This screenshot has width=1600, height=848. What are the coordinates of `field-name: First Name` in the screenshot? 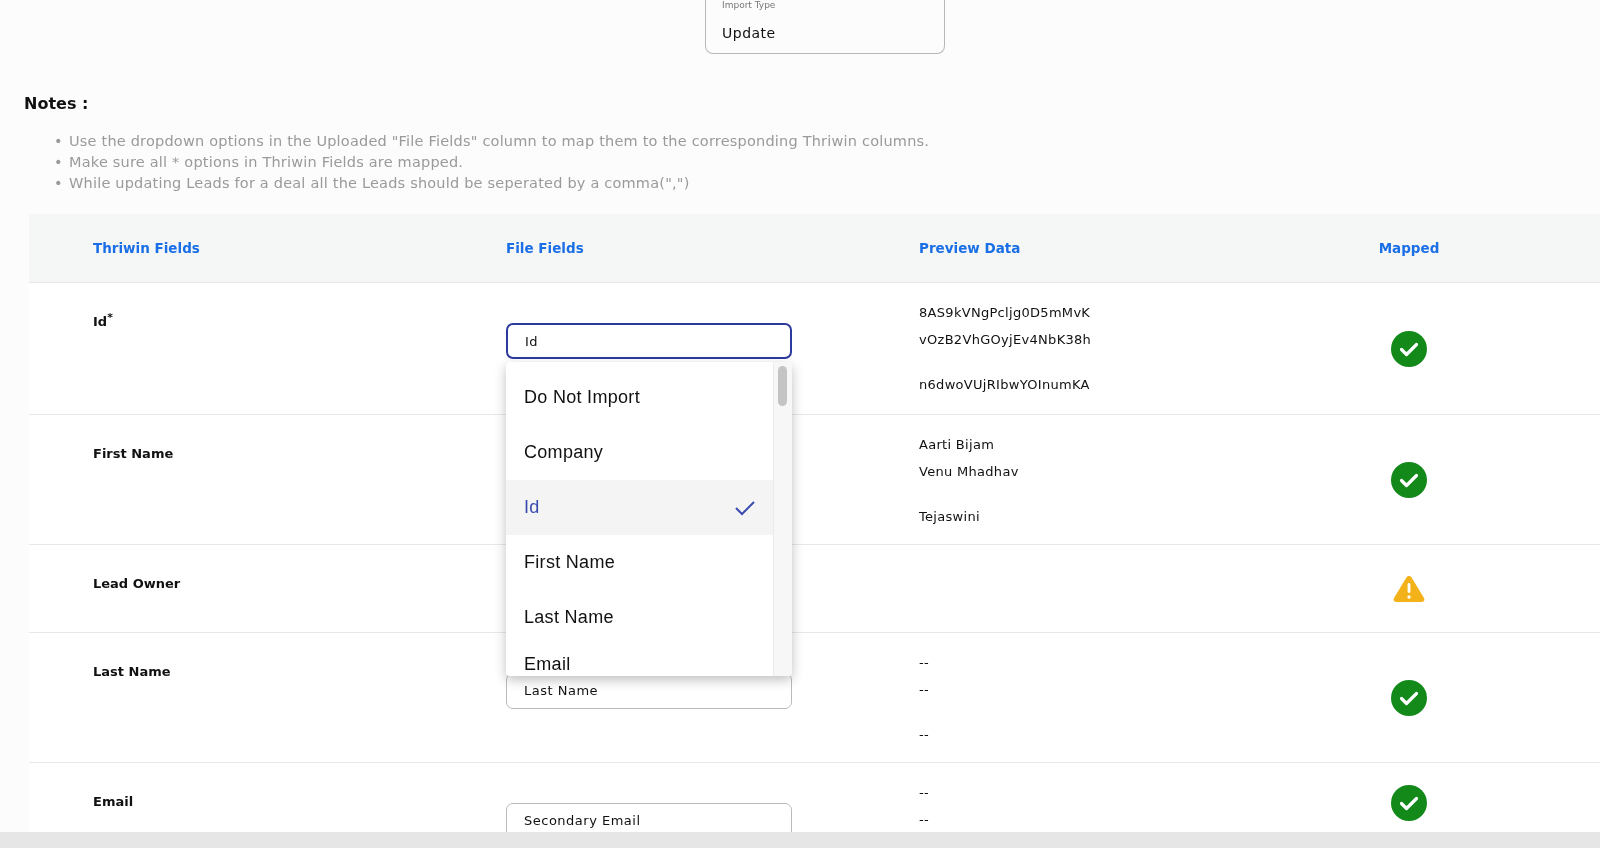 It's located at (133, 453).